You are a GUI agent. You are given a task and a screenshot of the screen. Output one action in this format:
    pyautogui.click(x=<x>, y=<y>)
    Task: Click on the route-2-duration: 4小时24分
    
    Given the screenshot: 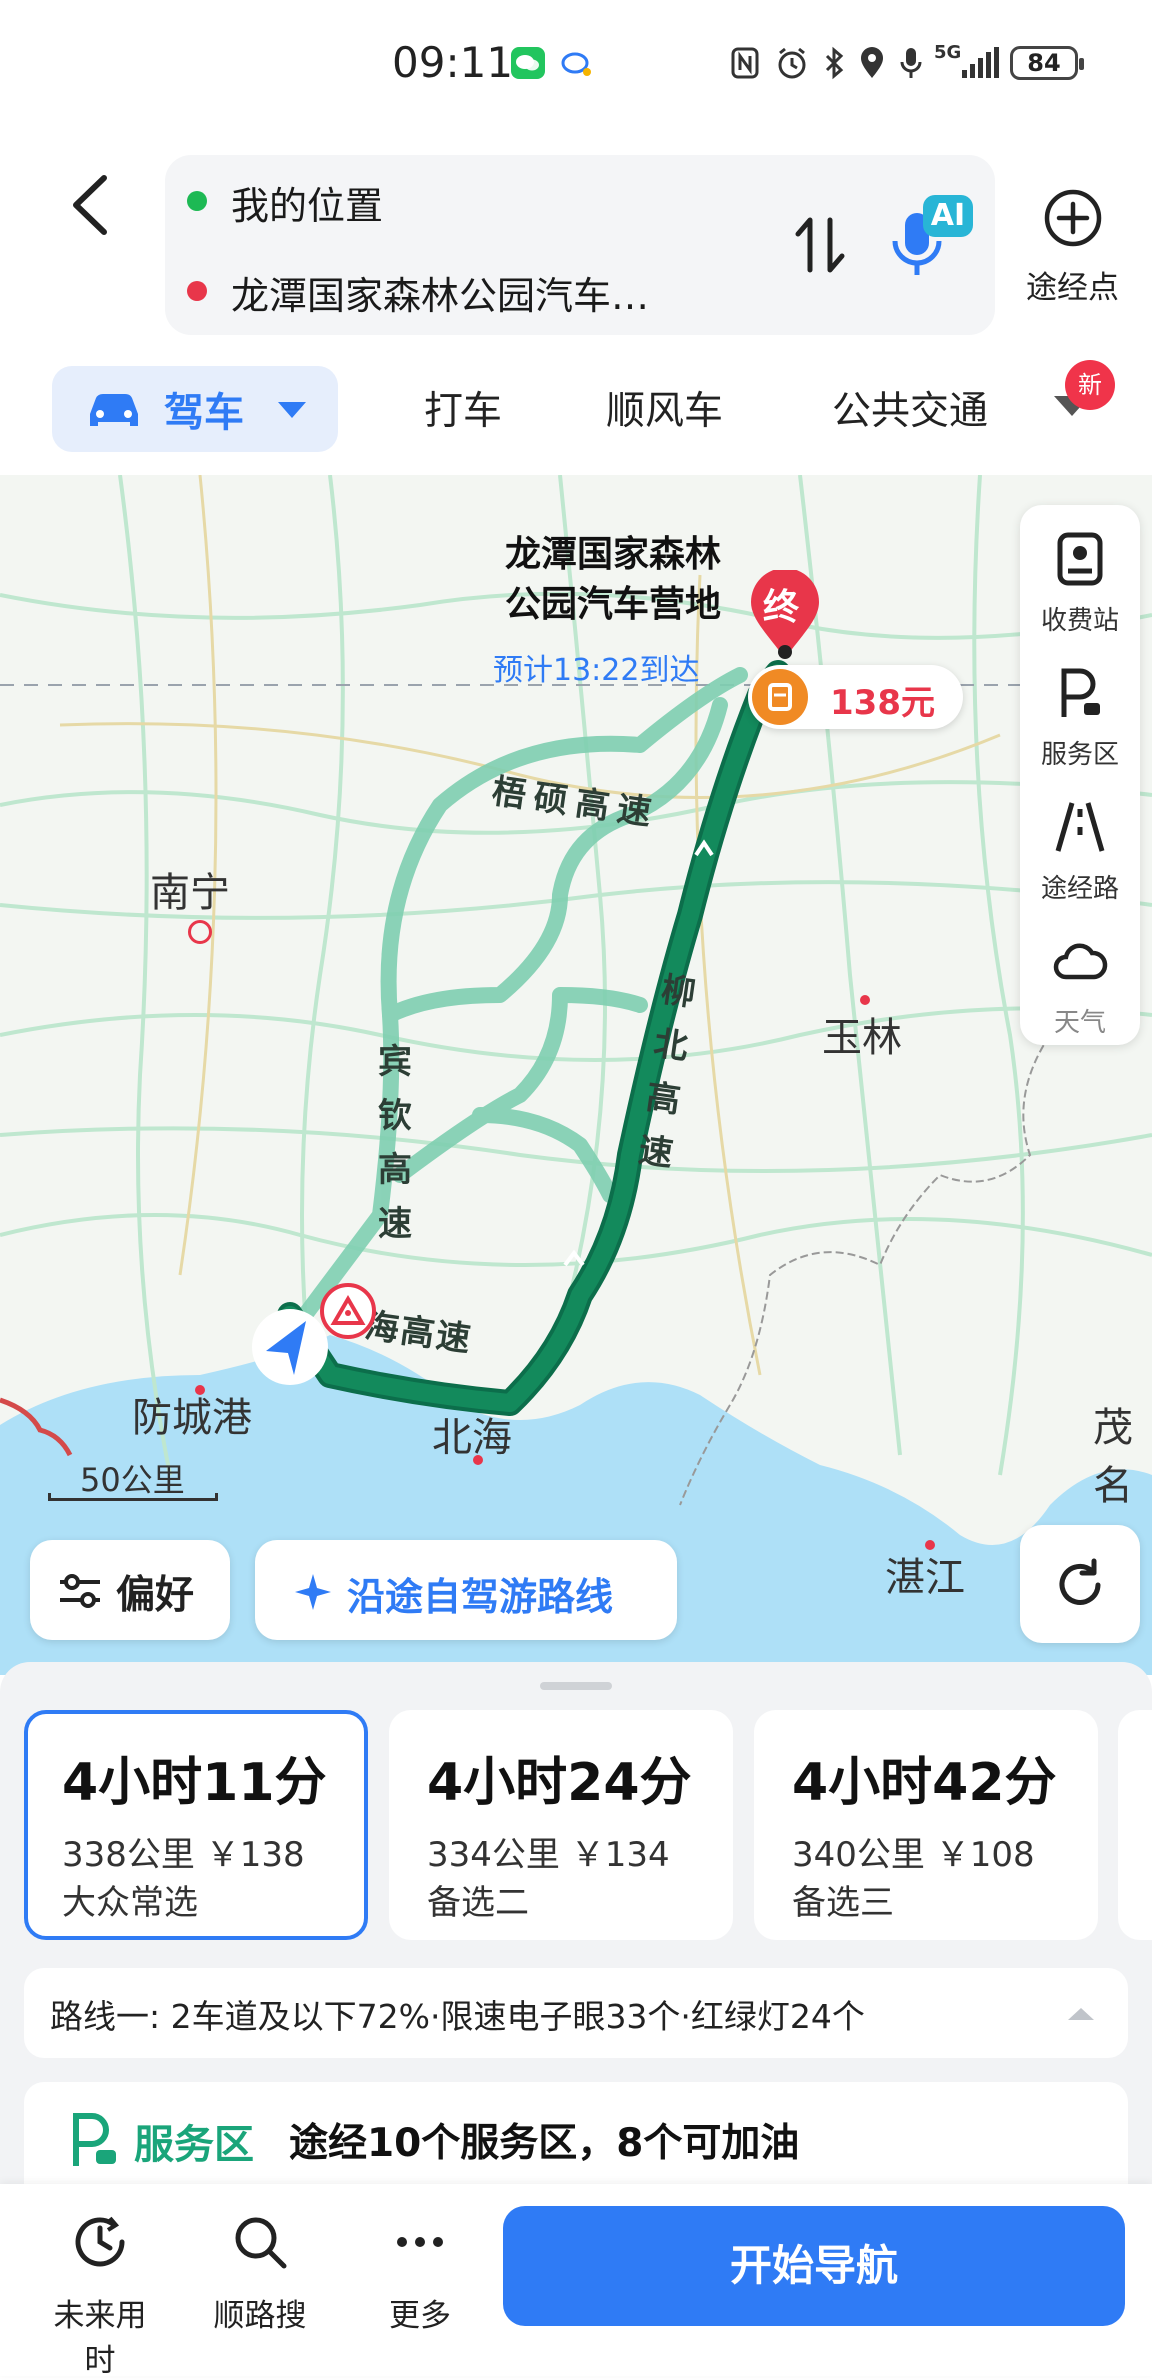 What is the action you would take?
    pyautogui.click(x=559, y=1783)
    